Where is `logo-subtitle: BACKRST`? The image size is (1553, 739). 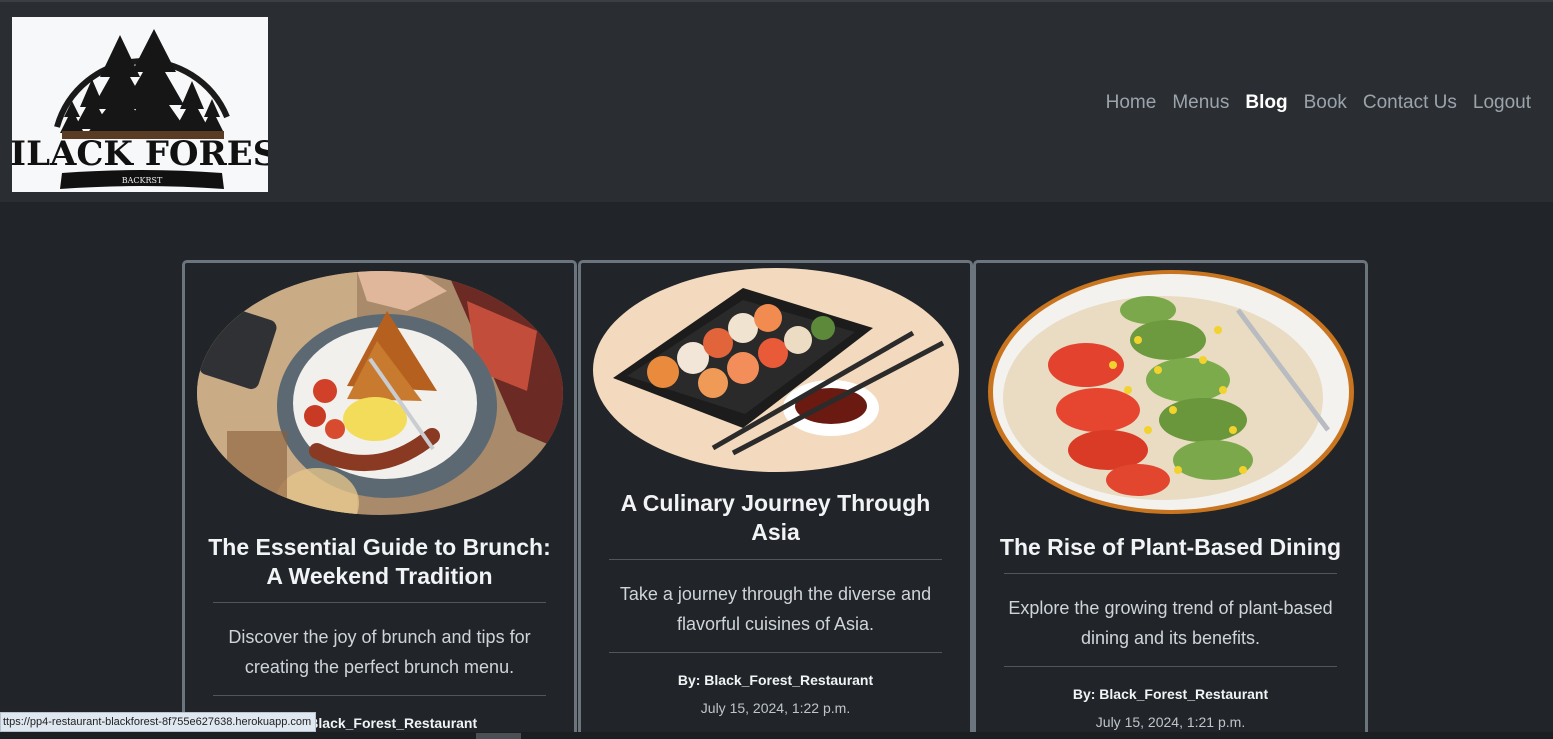 logo-subtitle: BACKRST is located at coordinates (142, 180).